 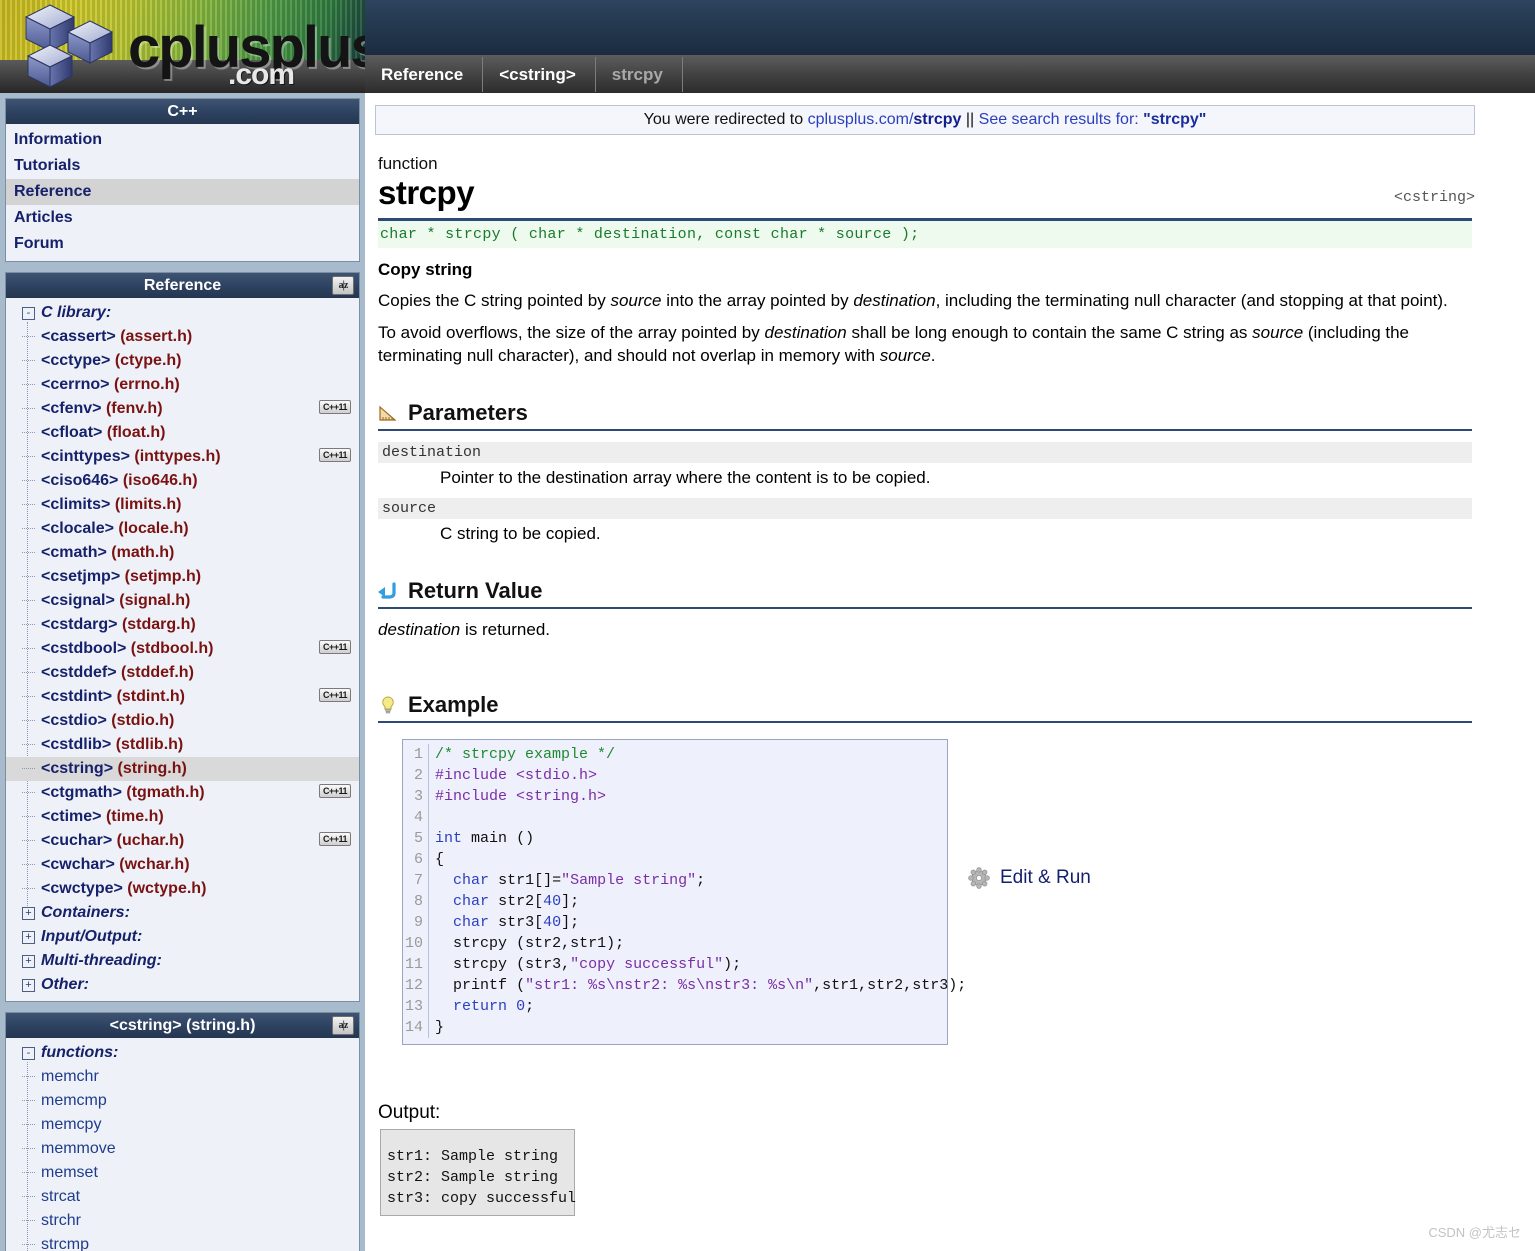 What do you see at coordinates (182, 361) in the screenshot?
I see `sidebar-header-item: <cctype> (ctype.h)` at bounding box center [182, 361].